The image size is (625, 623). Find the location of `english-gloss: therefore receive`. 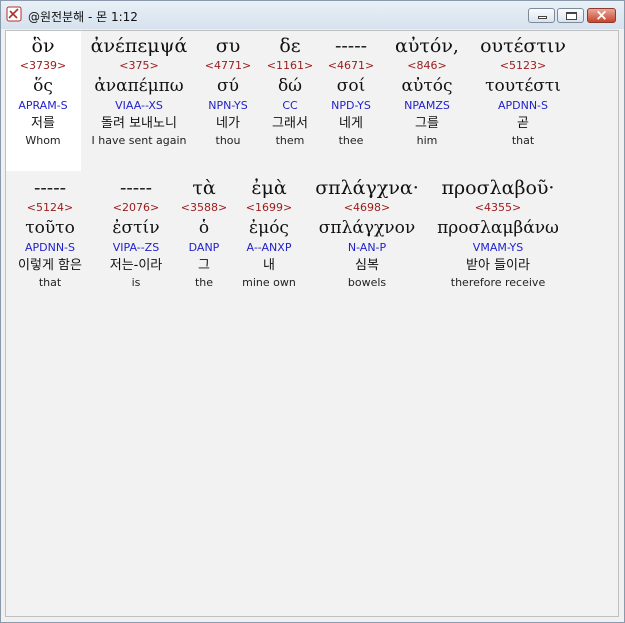

english-gloss: therefore receive is located at coordinates (498, 282).